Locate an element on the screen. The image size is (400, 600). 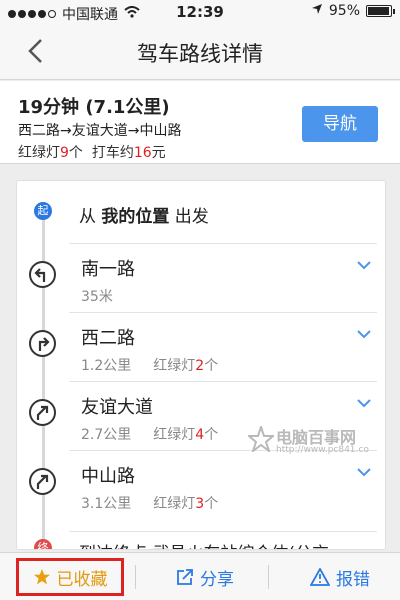
status-bar: 中国联通 12:39 95% is located at coordinates (200, 12).